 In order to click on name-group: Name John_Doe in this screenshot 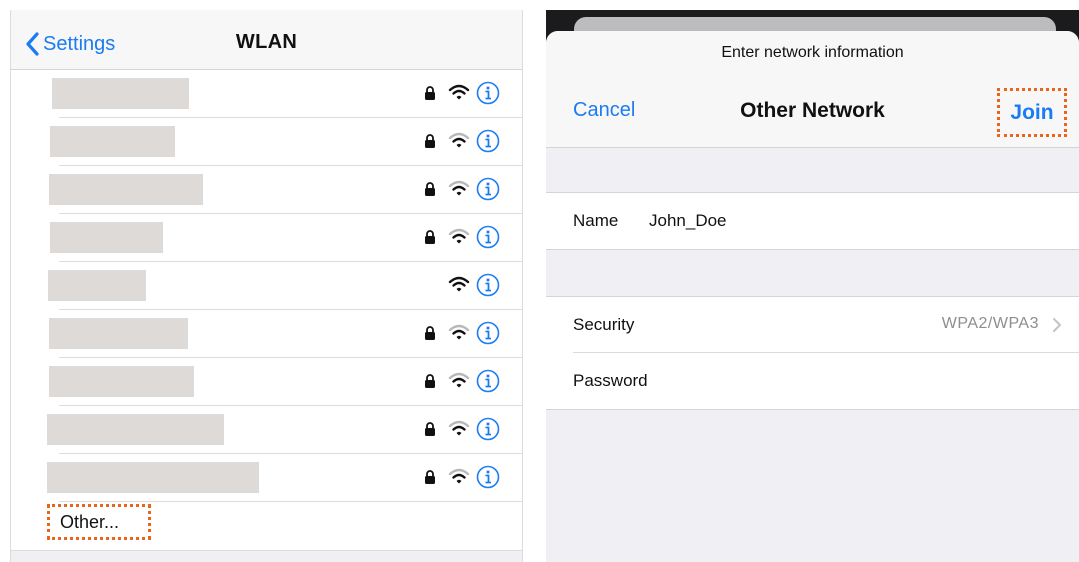, I will do `click(812, 221)`.